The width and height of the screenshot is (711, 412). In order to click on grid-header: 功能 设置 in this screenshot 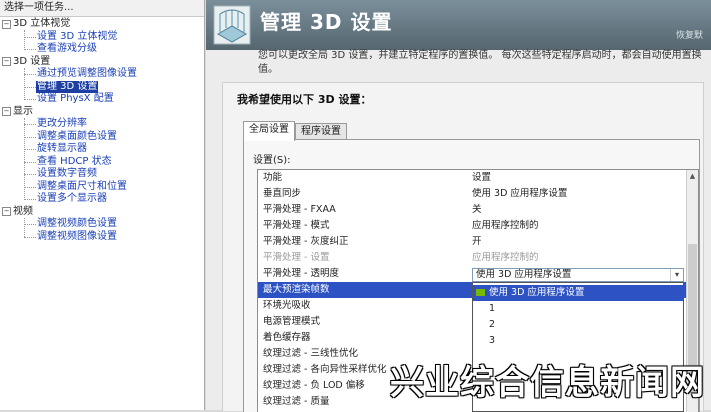, I will do `click(472, 178)`.